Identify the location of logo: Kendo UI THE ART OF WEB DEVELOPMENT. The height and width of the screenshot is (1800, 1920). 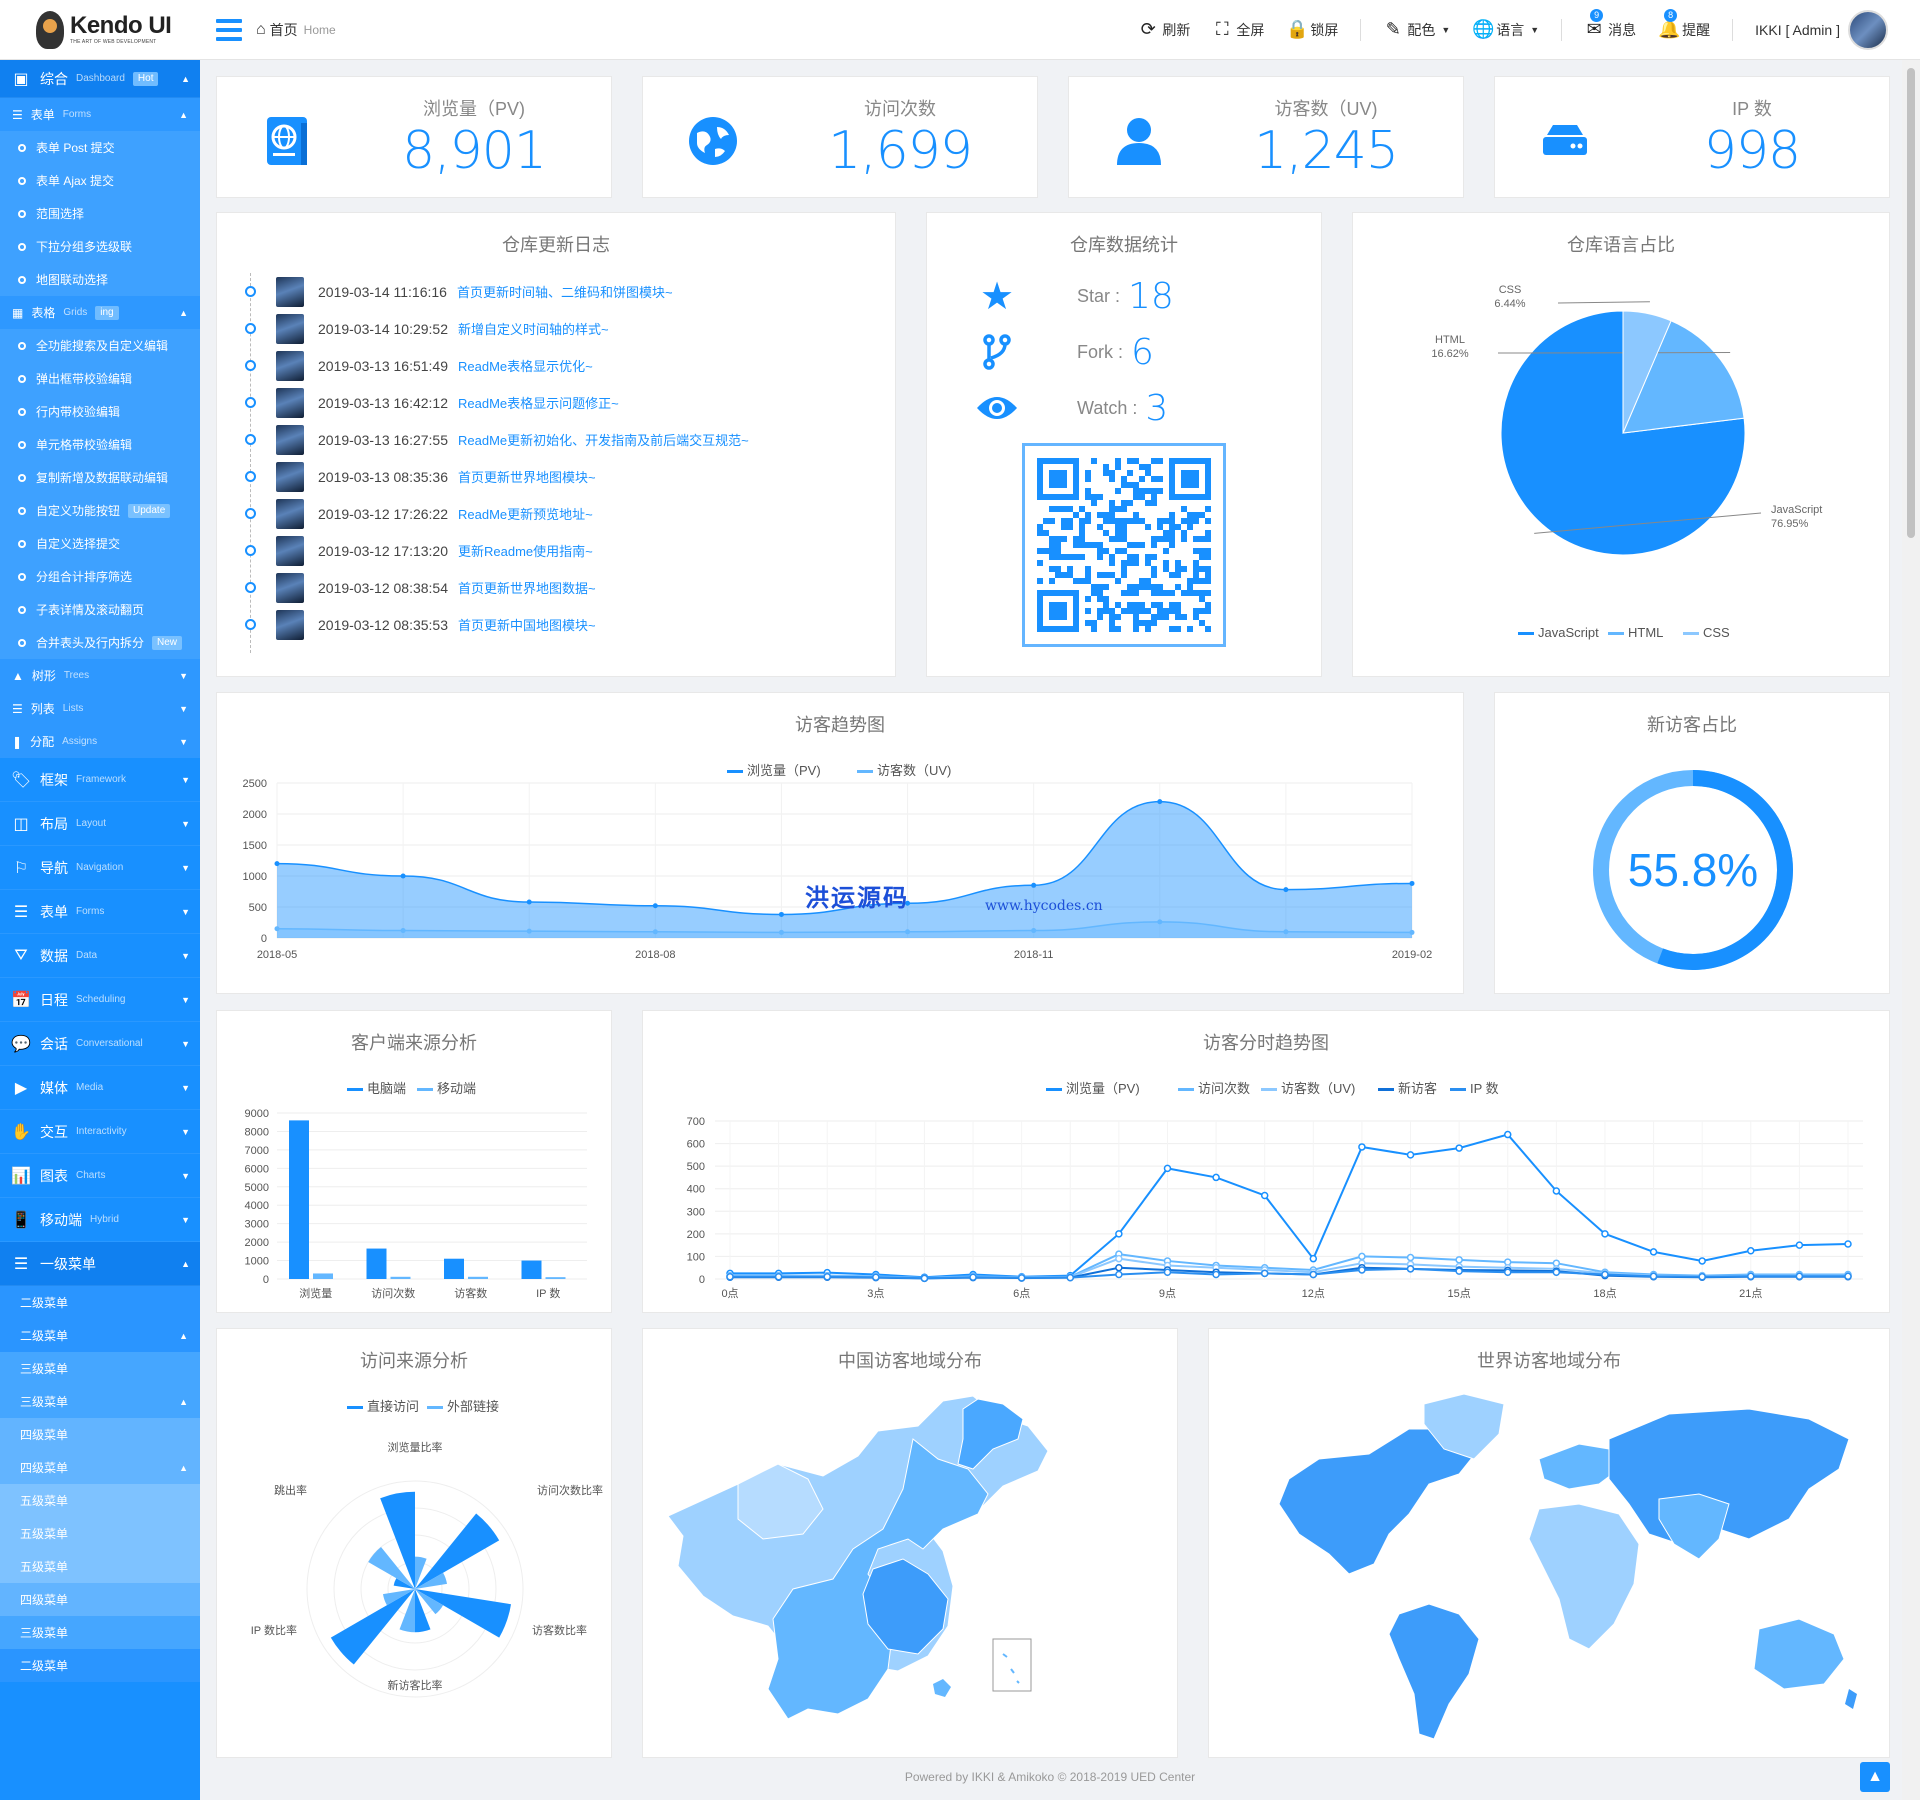
(100, 30).